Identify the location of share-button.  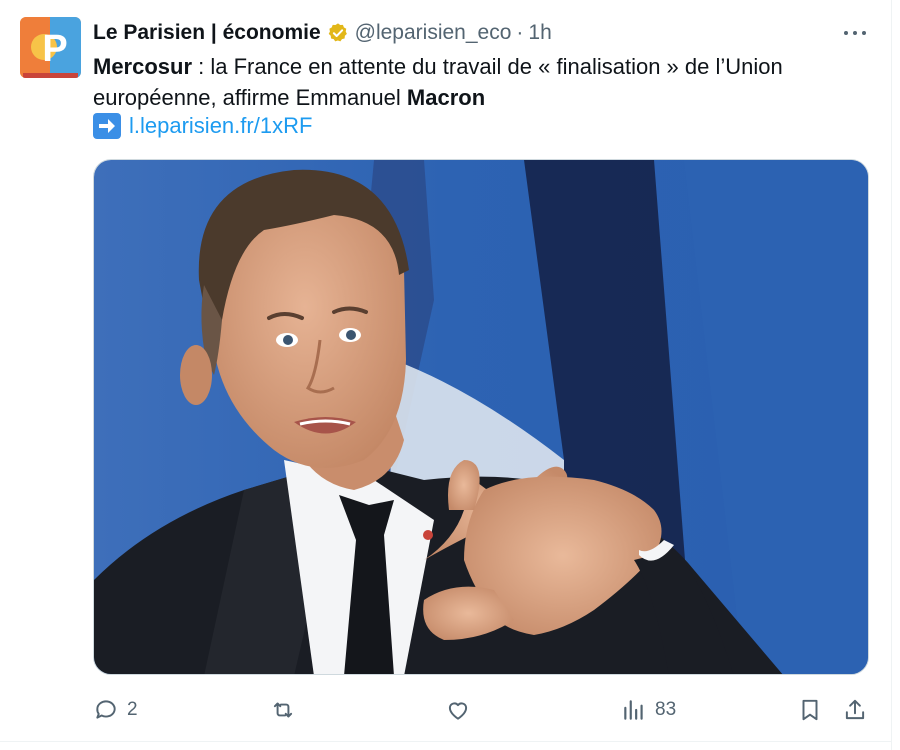
(855, 710).